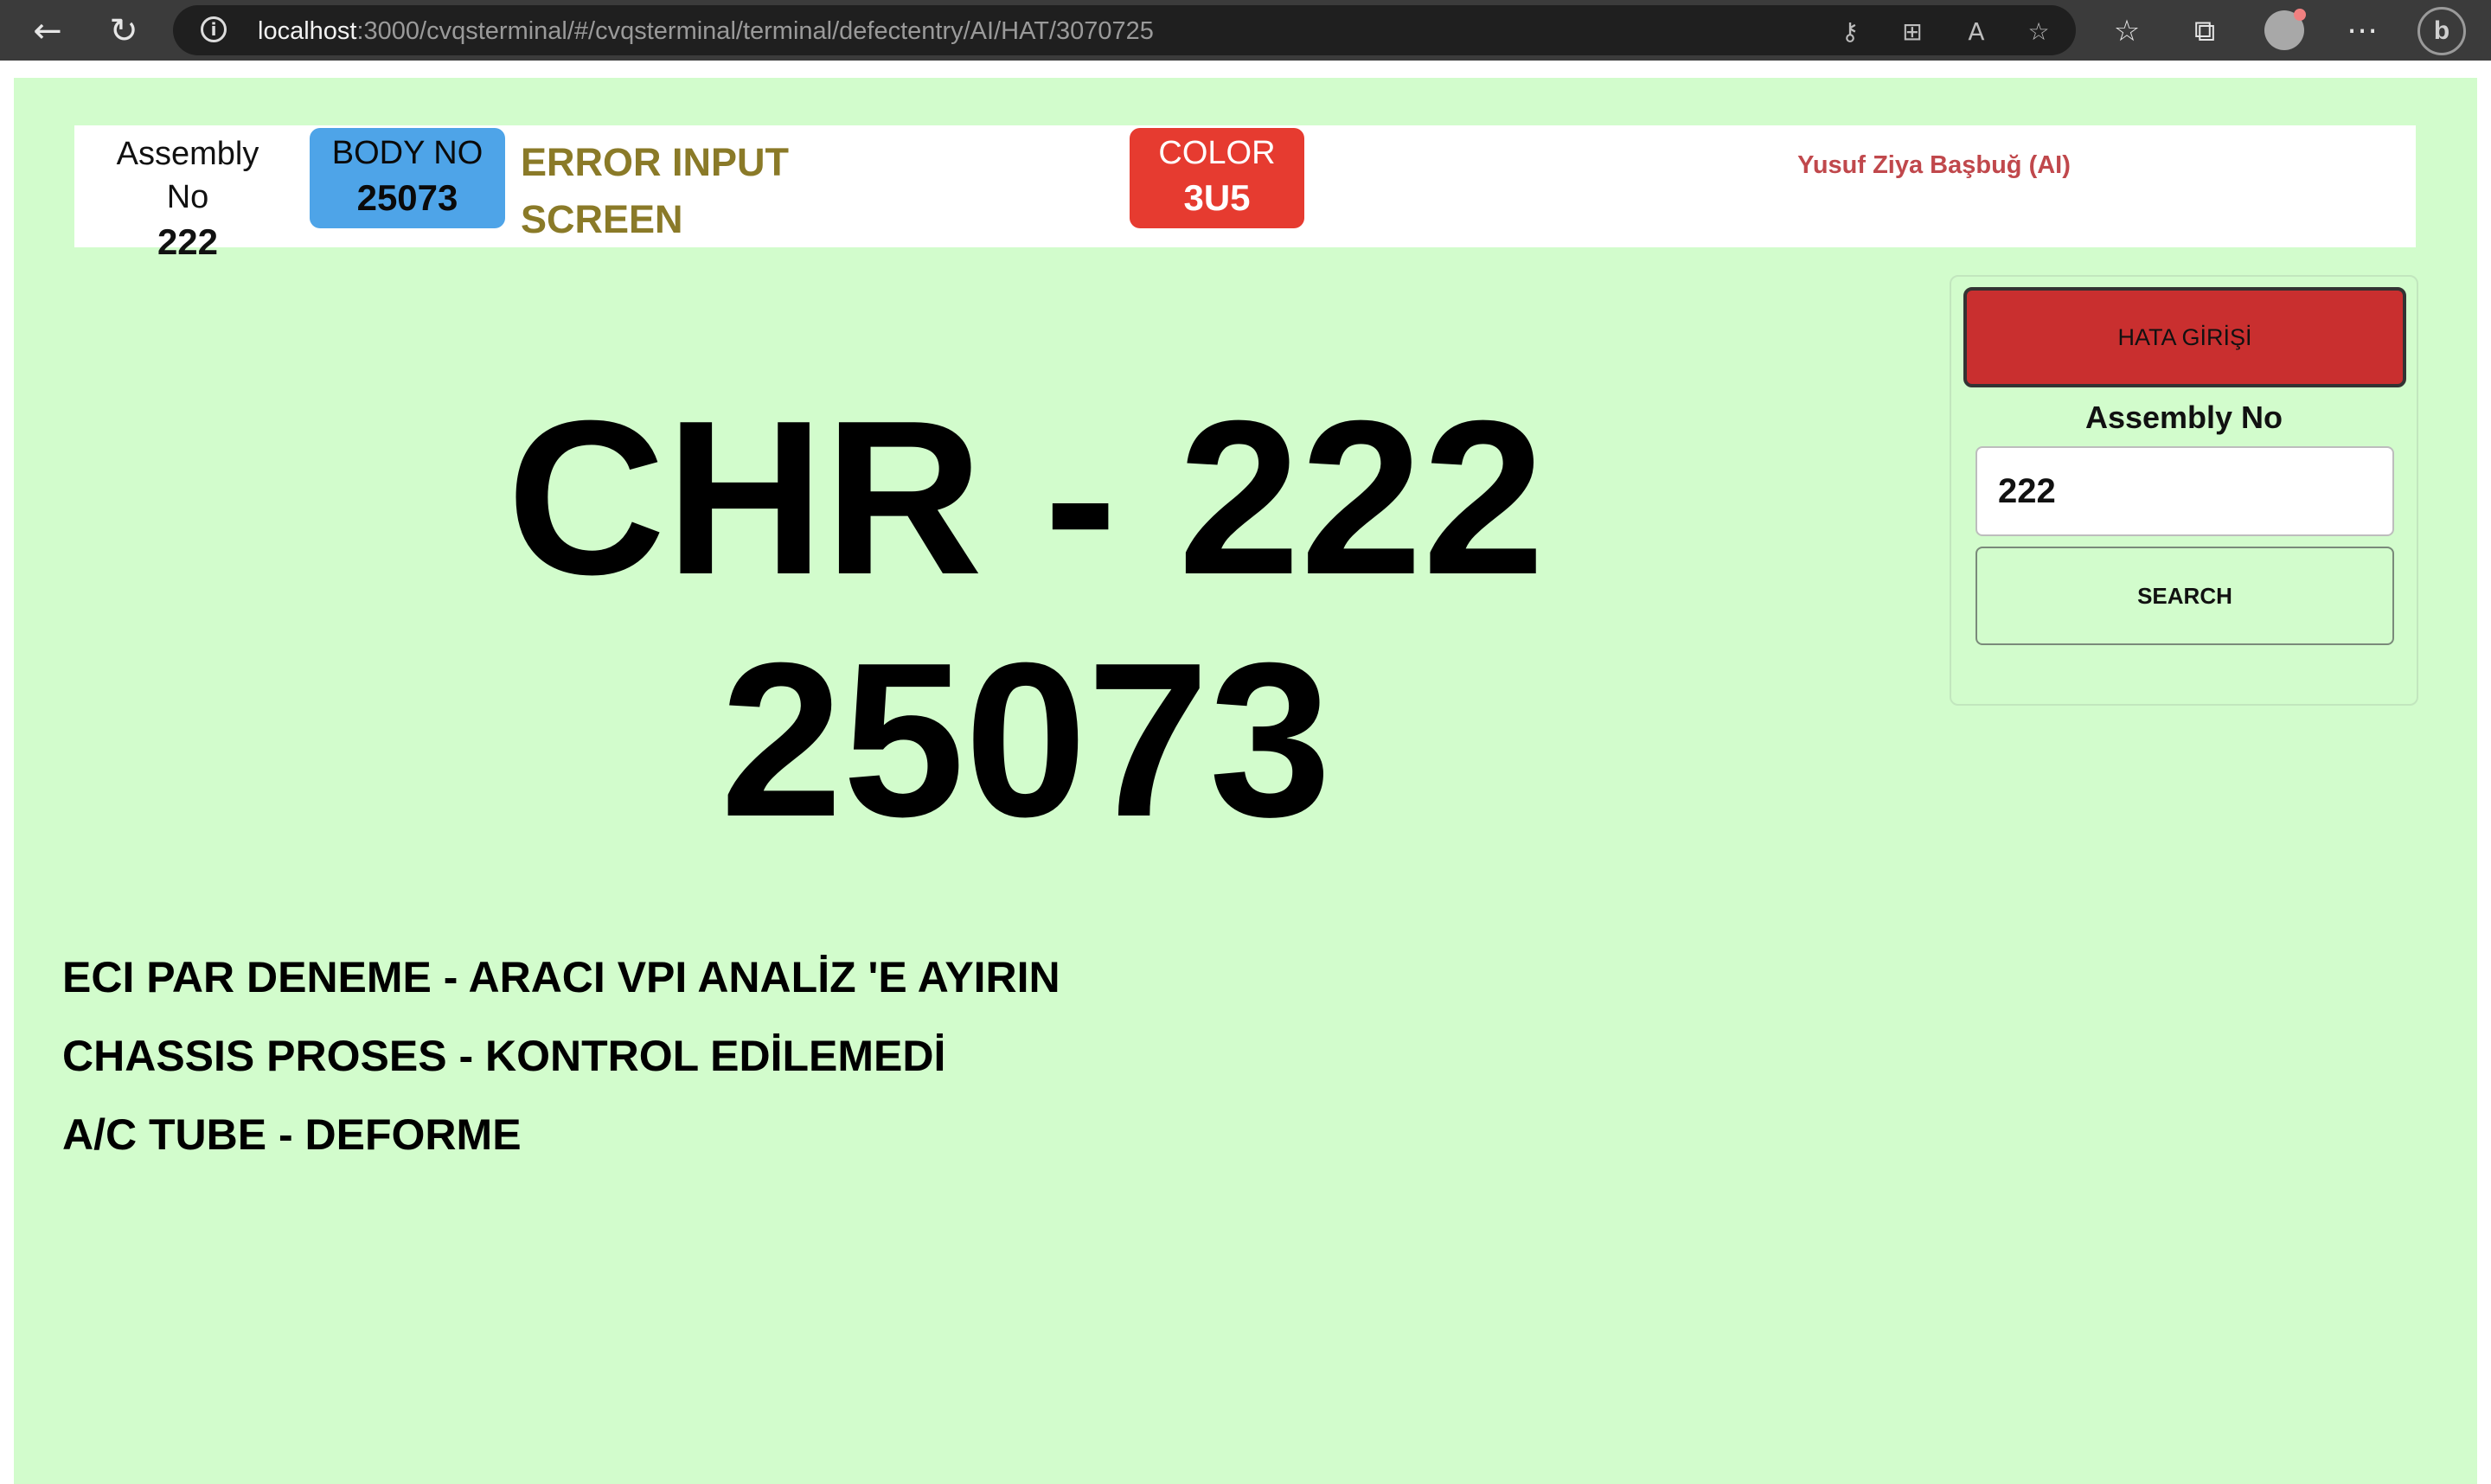 The height and width of the screenshot is (1484, 2491). I want to click on assembly-no-label: Assembly No, so click(2183, 418).